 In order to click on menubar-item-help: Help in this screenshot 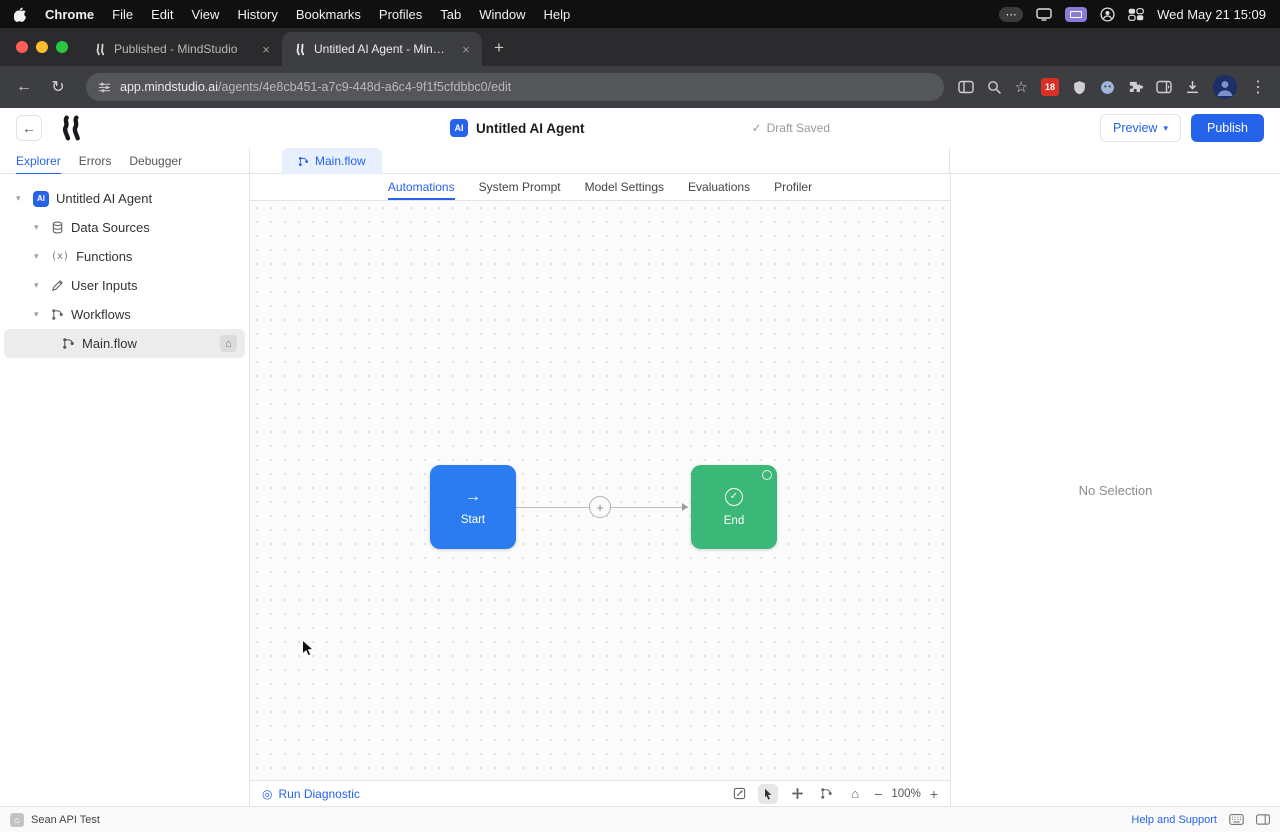, I will do `click(557, 14)`.